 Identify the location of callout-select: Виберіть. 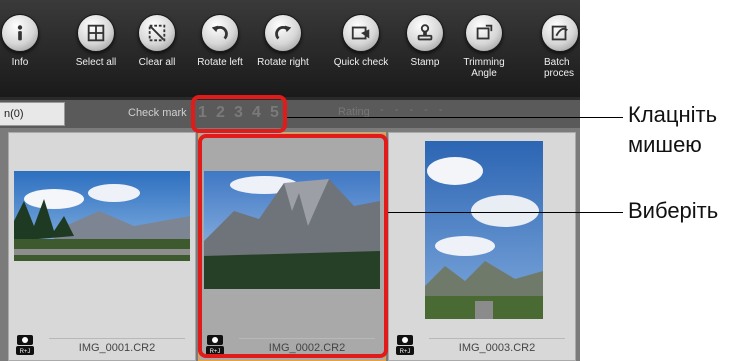
(673, 210).